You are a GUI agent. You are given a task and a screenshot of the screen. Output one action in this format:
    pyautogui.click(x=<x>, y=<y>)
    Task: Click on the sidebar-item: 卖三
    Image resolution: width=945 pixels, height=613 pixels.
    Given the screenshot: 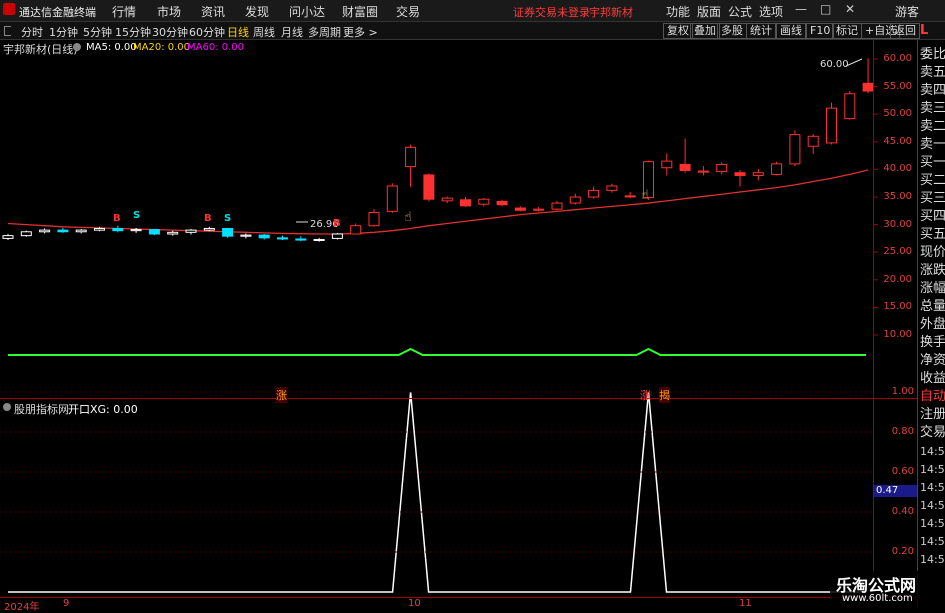 What is the action you would take?
    pyautogui.click(x=932, y=108)
    